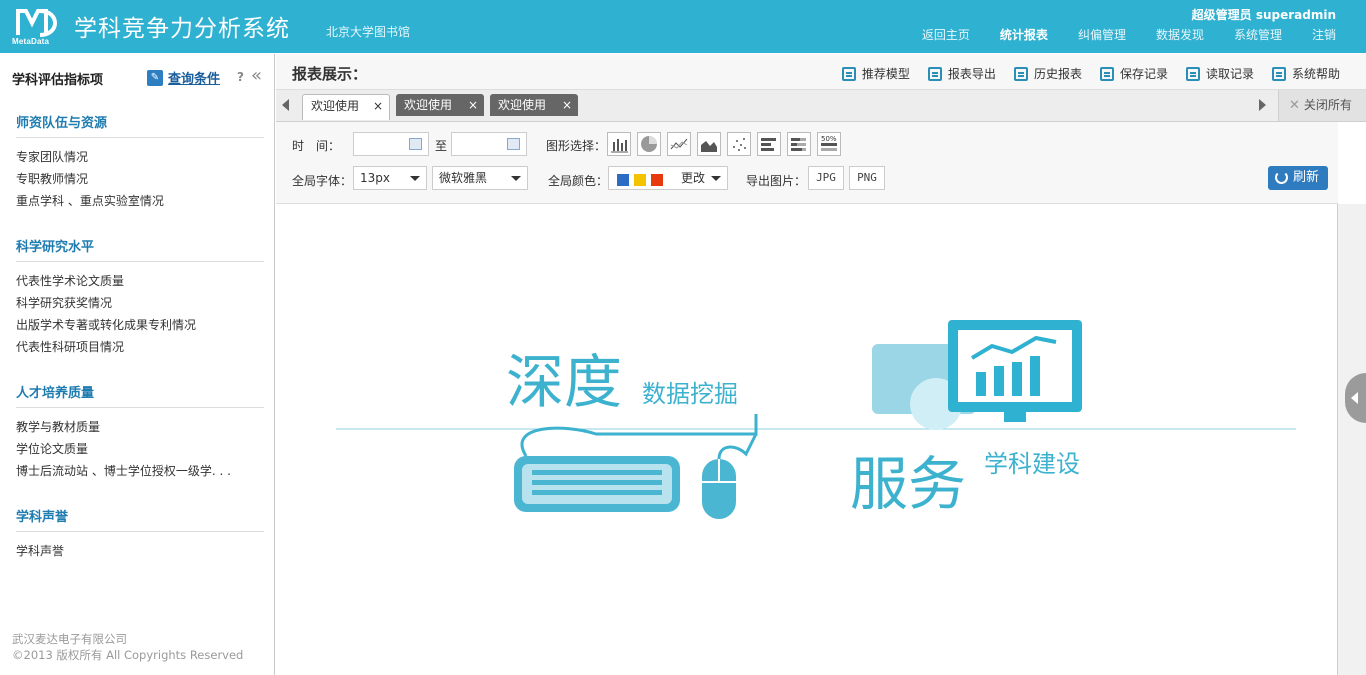  I want to click on tab-welcome-1: 欢迎使用 ×, so click(346, 107).